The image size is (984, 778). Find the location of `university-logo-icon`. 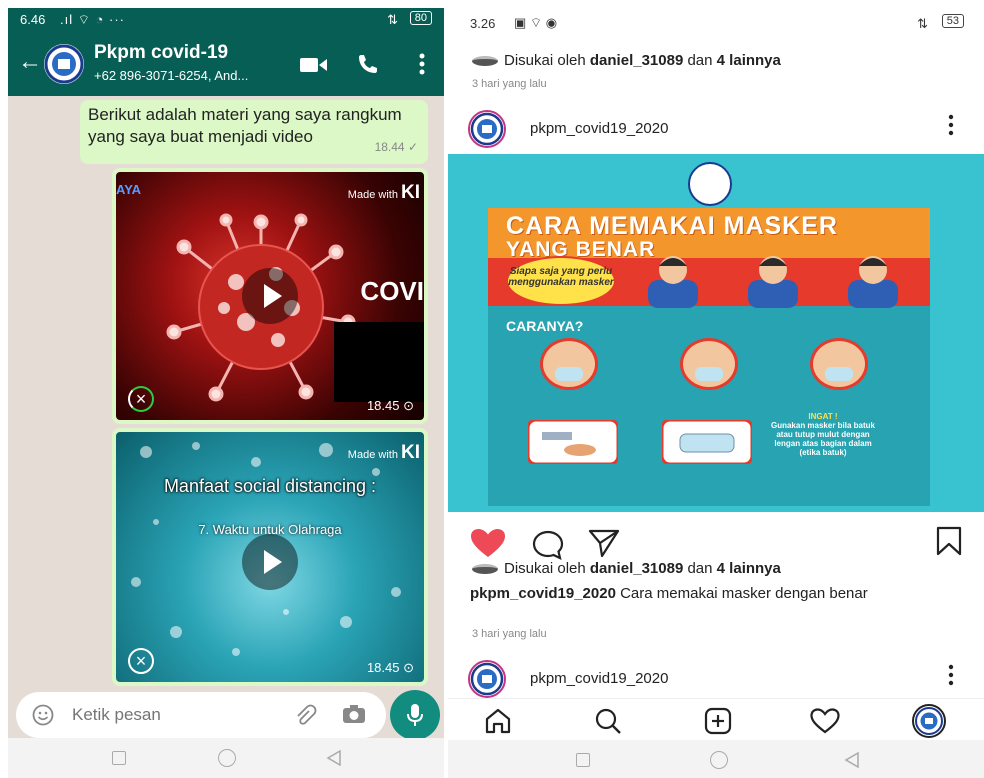

university-logo-icon is located at coordinates (710, 184).